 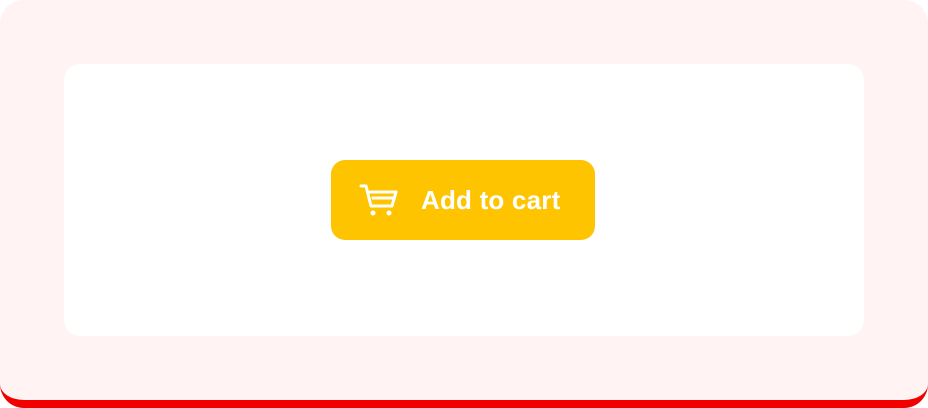 What do you see at coordinates (491, 200) in the screenshot?
I see `add-to-cart-label: Add to cart` at bounding box center [491, 200].